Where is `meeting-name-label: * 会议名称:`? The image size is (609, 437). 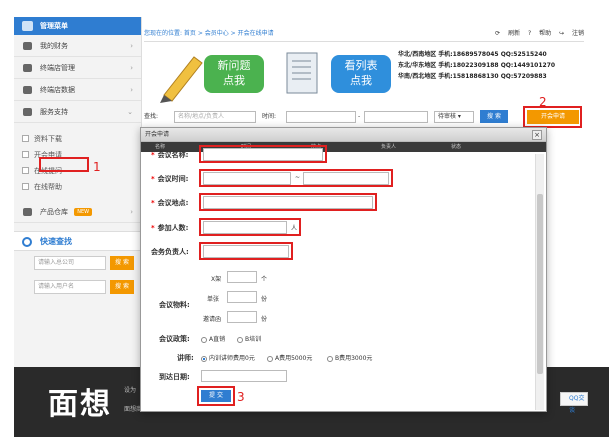 meeting-name-label: * 会议名称: is located at coordinates (170, 155).